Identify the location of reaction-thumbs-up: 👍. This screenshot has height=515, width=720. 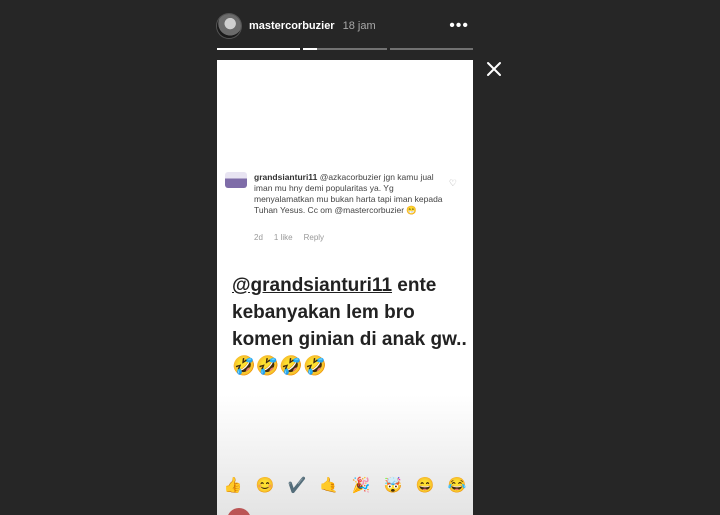
(233, 485).